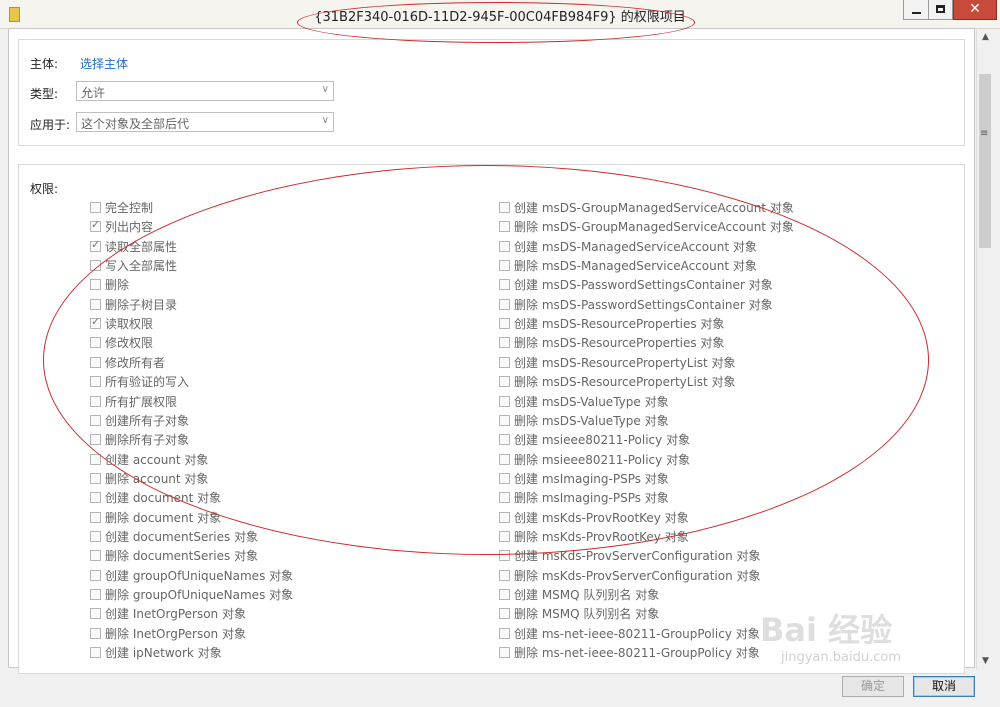  What do you see at coordinates (617, 381) in the screenshot?
I see `permission-checkbox: 删除 msDS-ResourcePropertyList 对象` at bounding box center [617, 381].